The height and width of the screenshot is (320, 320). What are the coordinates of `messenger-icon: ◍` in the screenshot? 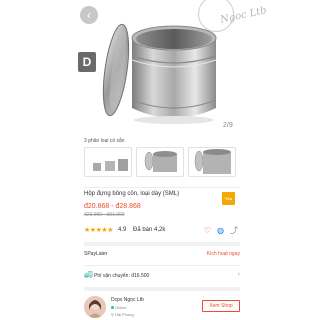 It's located at (220, 230).